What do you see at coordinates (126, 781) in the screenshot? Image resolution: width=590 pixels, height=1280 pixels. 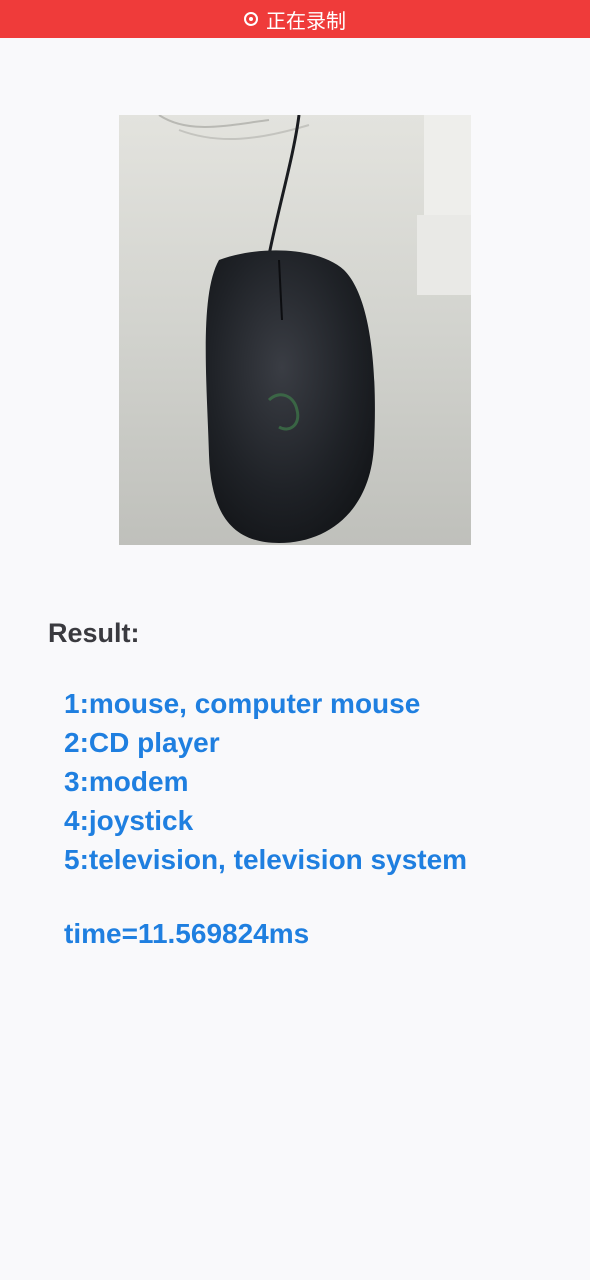 I see `list-item: 3:modem` at bounding box center [126, 781].